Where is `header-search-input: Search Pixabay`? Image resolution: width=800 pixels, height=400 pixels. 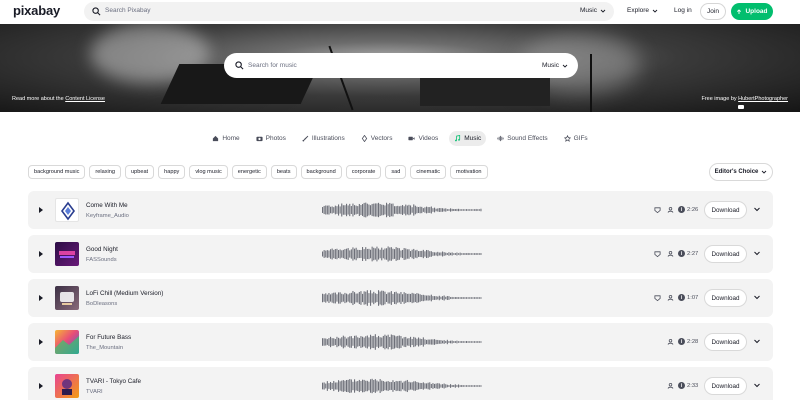 header-search-input: Search Pixabay is located at coordinates (128, 10).